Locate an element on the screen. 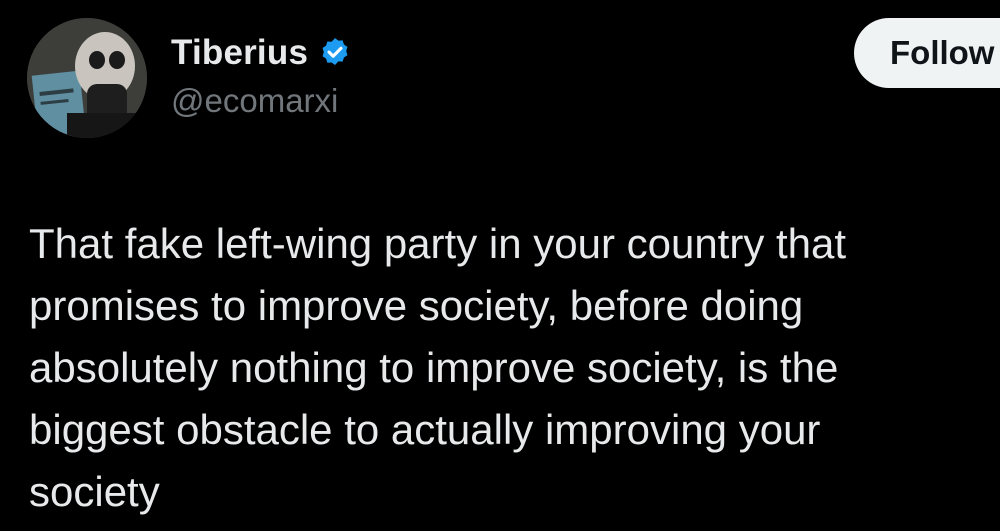  avatar is located at coordinates (87, 78).